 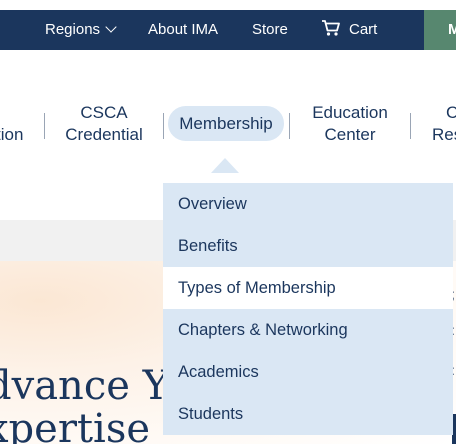 What do you see at coordinates (331, 28) in the screenshot?
I see `cart-icon` at bounding box center [331, 28].